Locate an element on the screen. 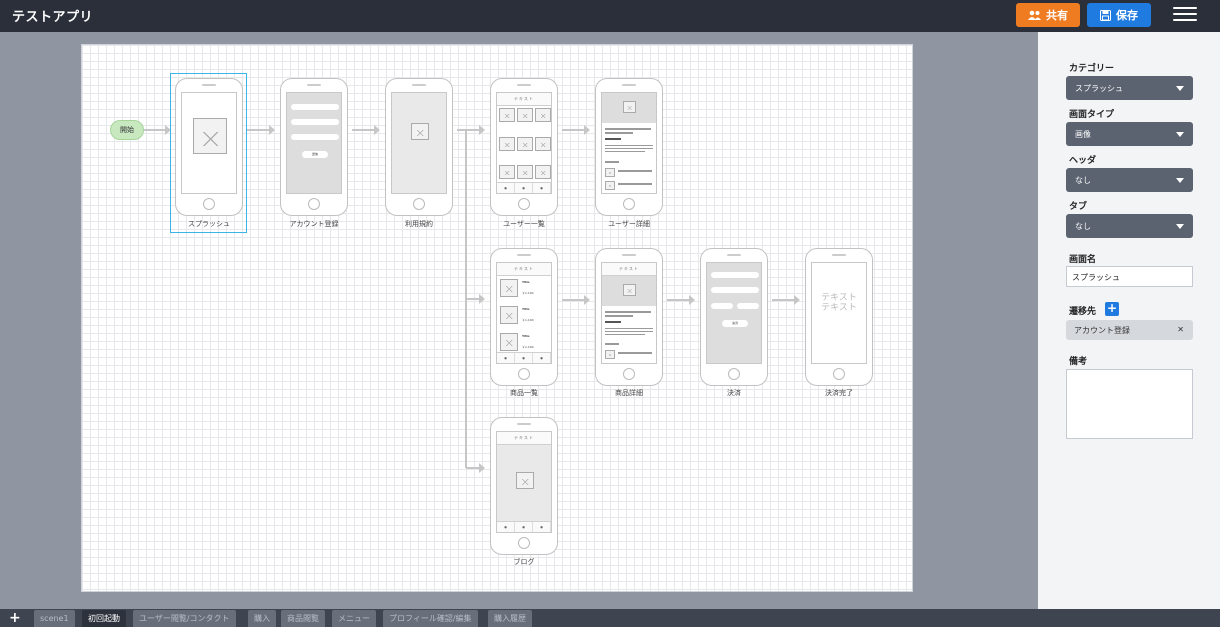 This screenshot has width=1220, height=627. screen-name-input: スプラッシュ is located at coordinates (1129, 276).